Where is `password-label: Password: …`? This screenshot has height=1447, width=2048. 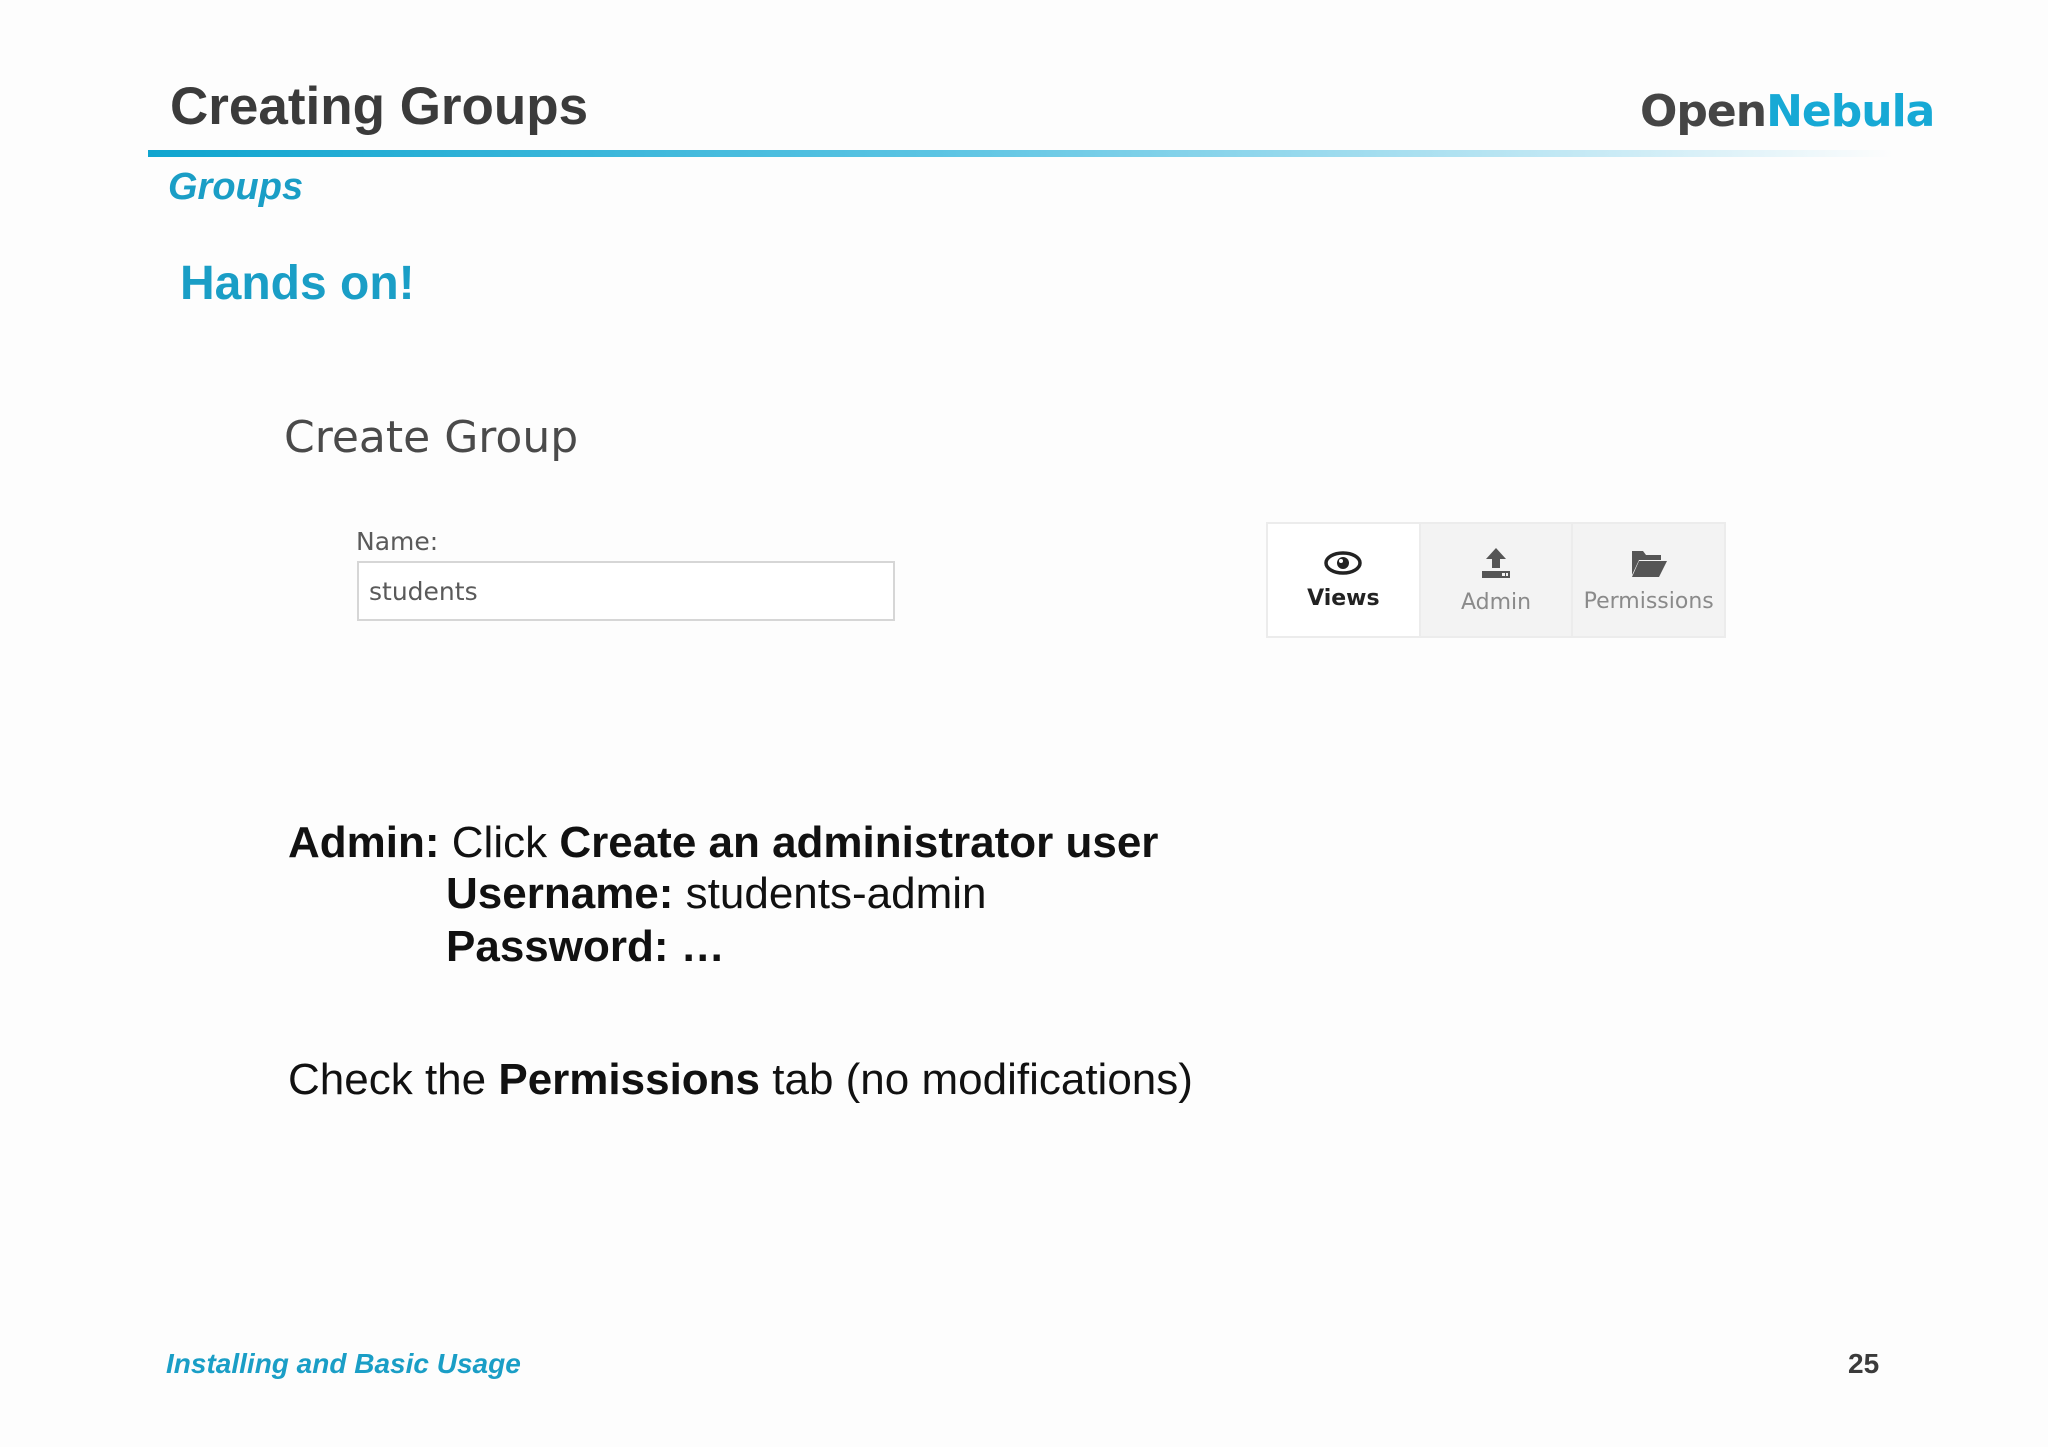 password-label: Password: … is located at coordinates (585, 946).